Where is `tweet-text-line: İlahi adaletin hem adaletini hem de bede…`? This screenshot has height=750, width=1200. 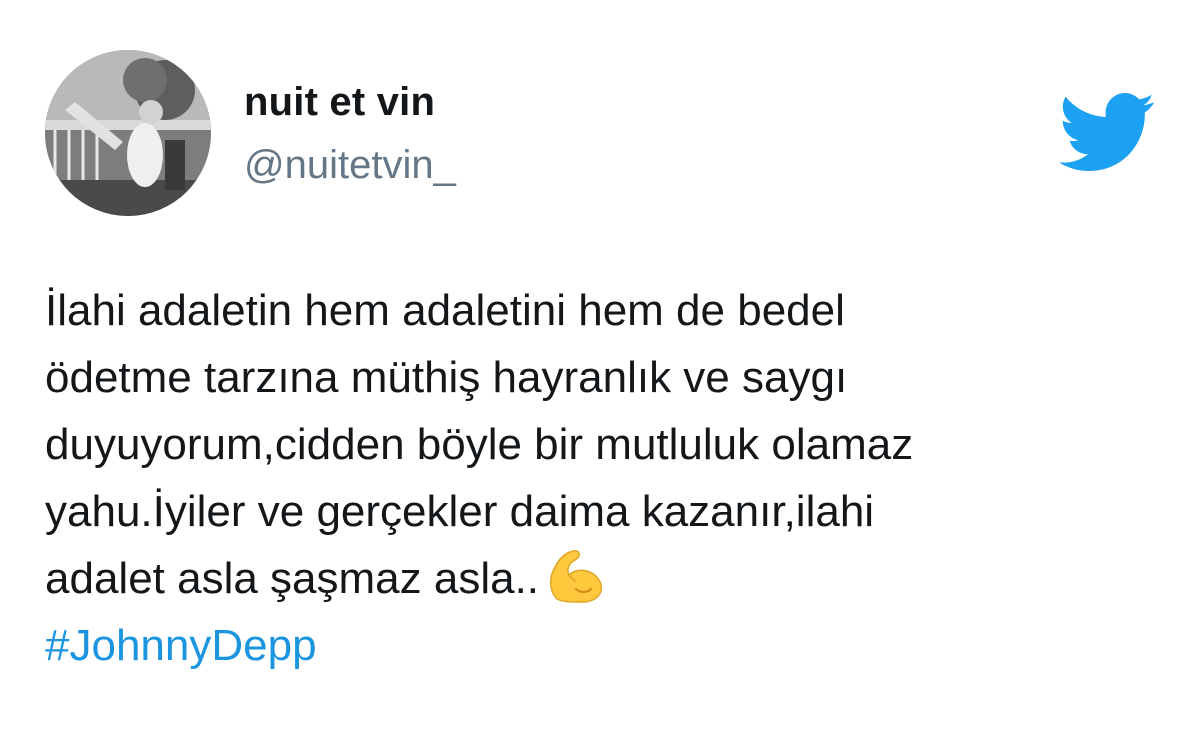 tweet-text-line: İlahi adaletin hem adaletini hem de bede… is located at coordinates (445, 310).